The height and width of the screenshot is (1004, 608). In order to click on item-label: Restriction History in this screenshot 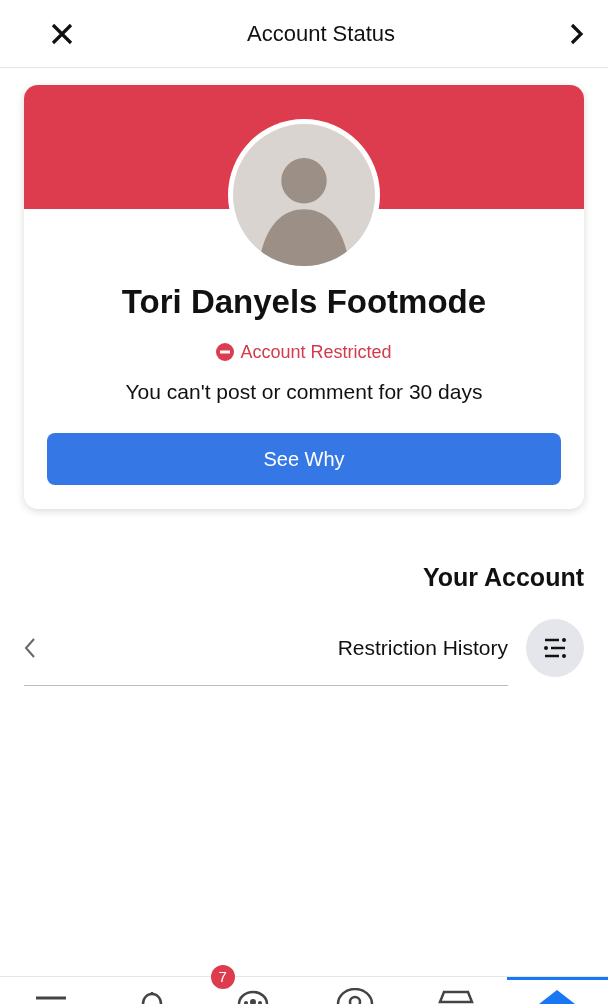, I will do `click(422, 647)`.